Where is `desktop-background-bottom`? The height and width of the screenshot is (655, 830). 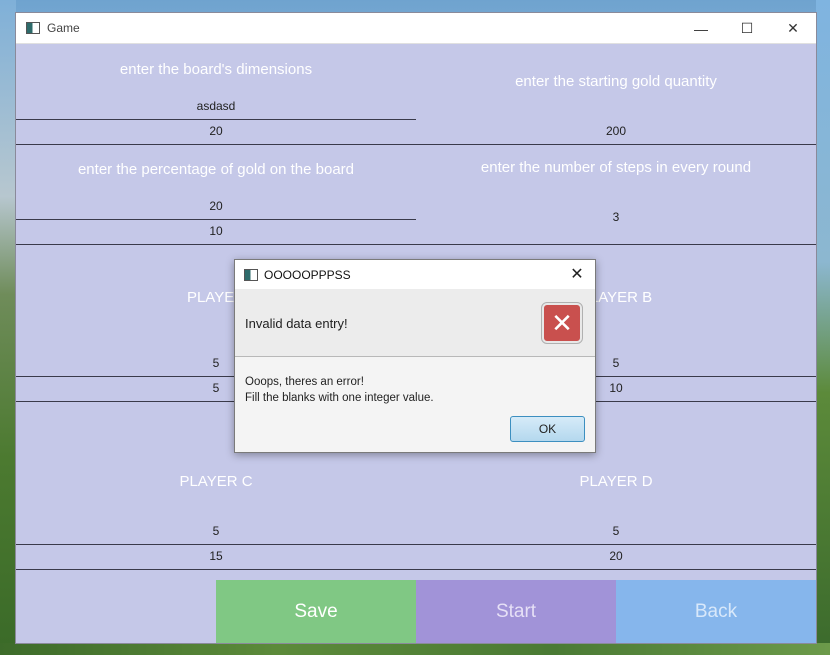
desktop-background-bottom is located at coordinates (415, 649).